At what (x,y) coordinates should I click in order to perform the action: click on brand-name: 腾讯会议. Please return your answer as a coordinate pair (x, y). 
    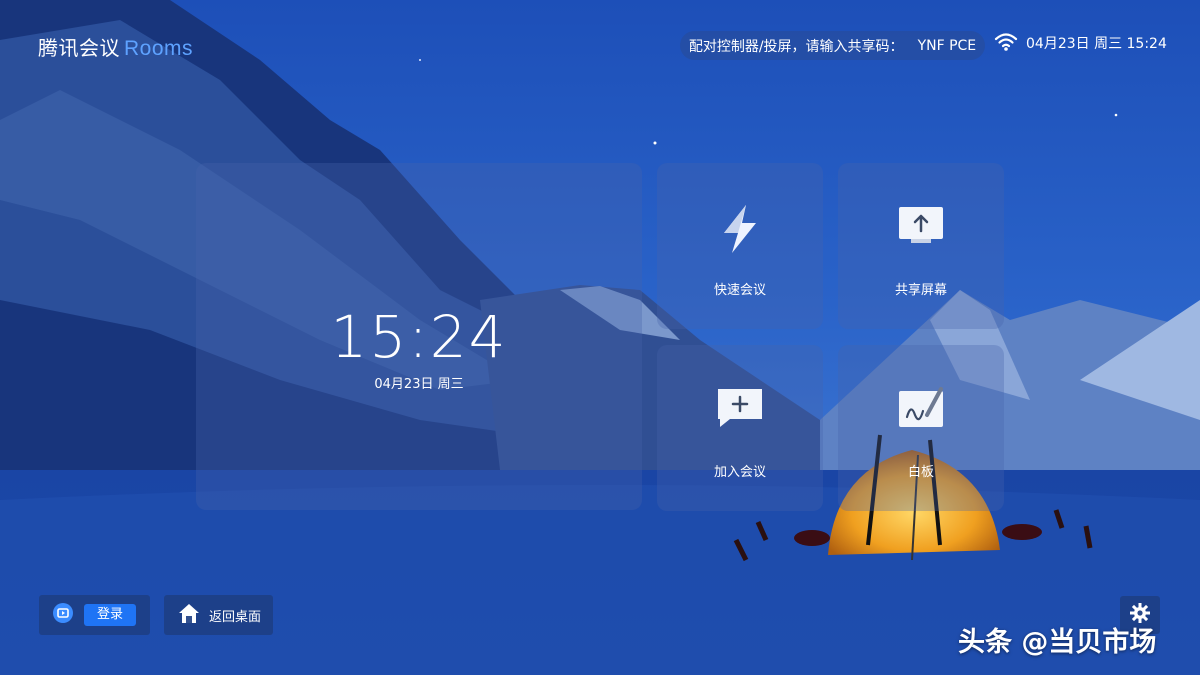
    Looking at the image, I should click on (79, 48).